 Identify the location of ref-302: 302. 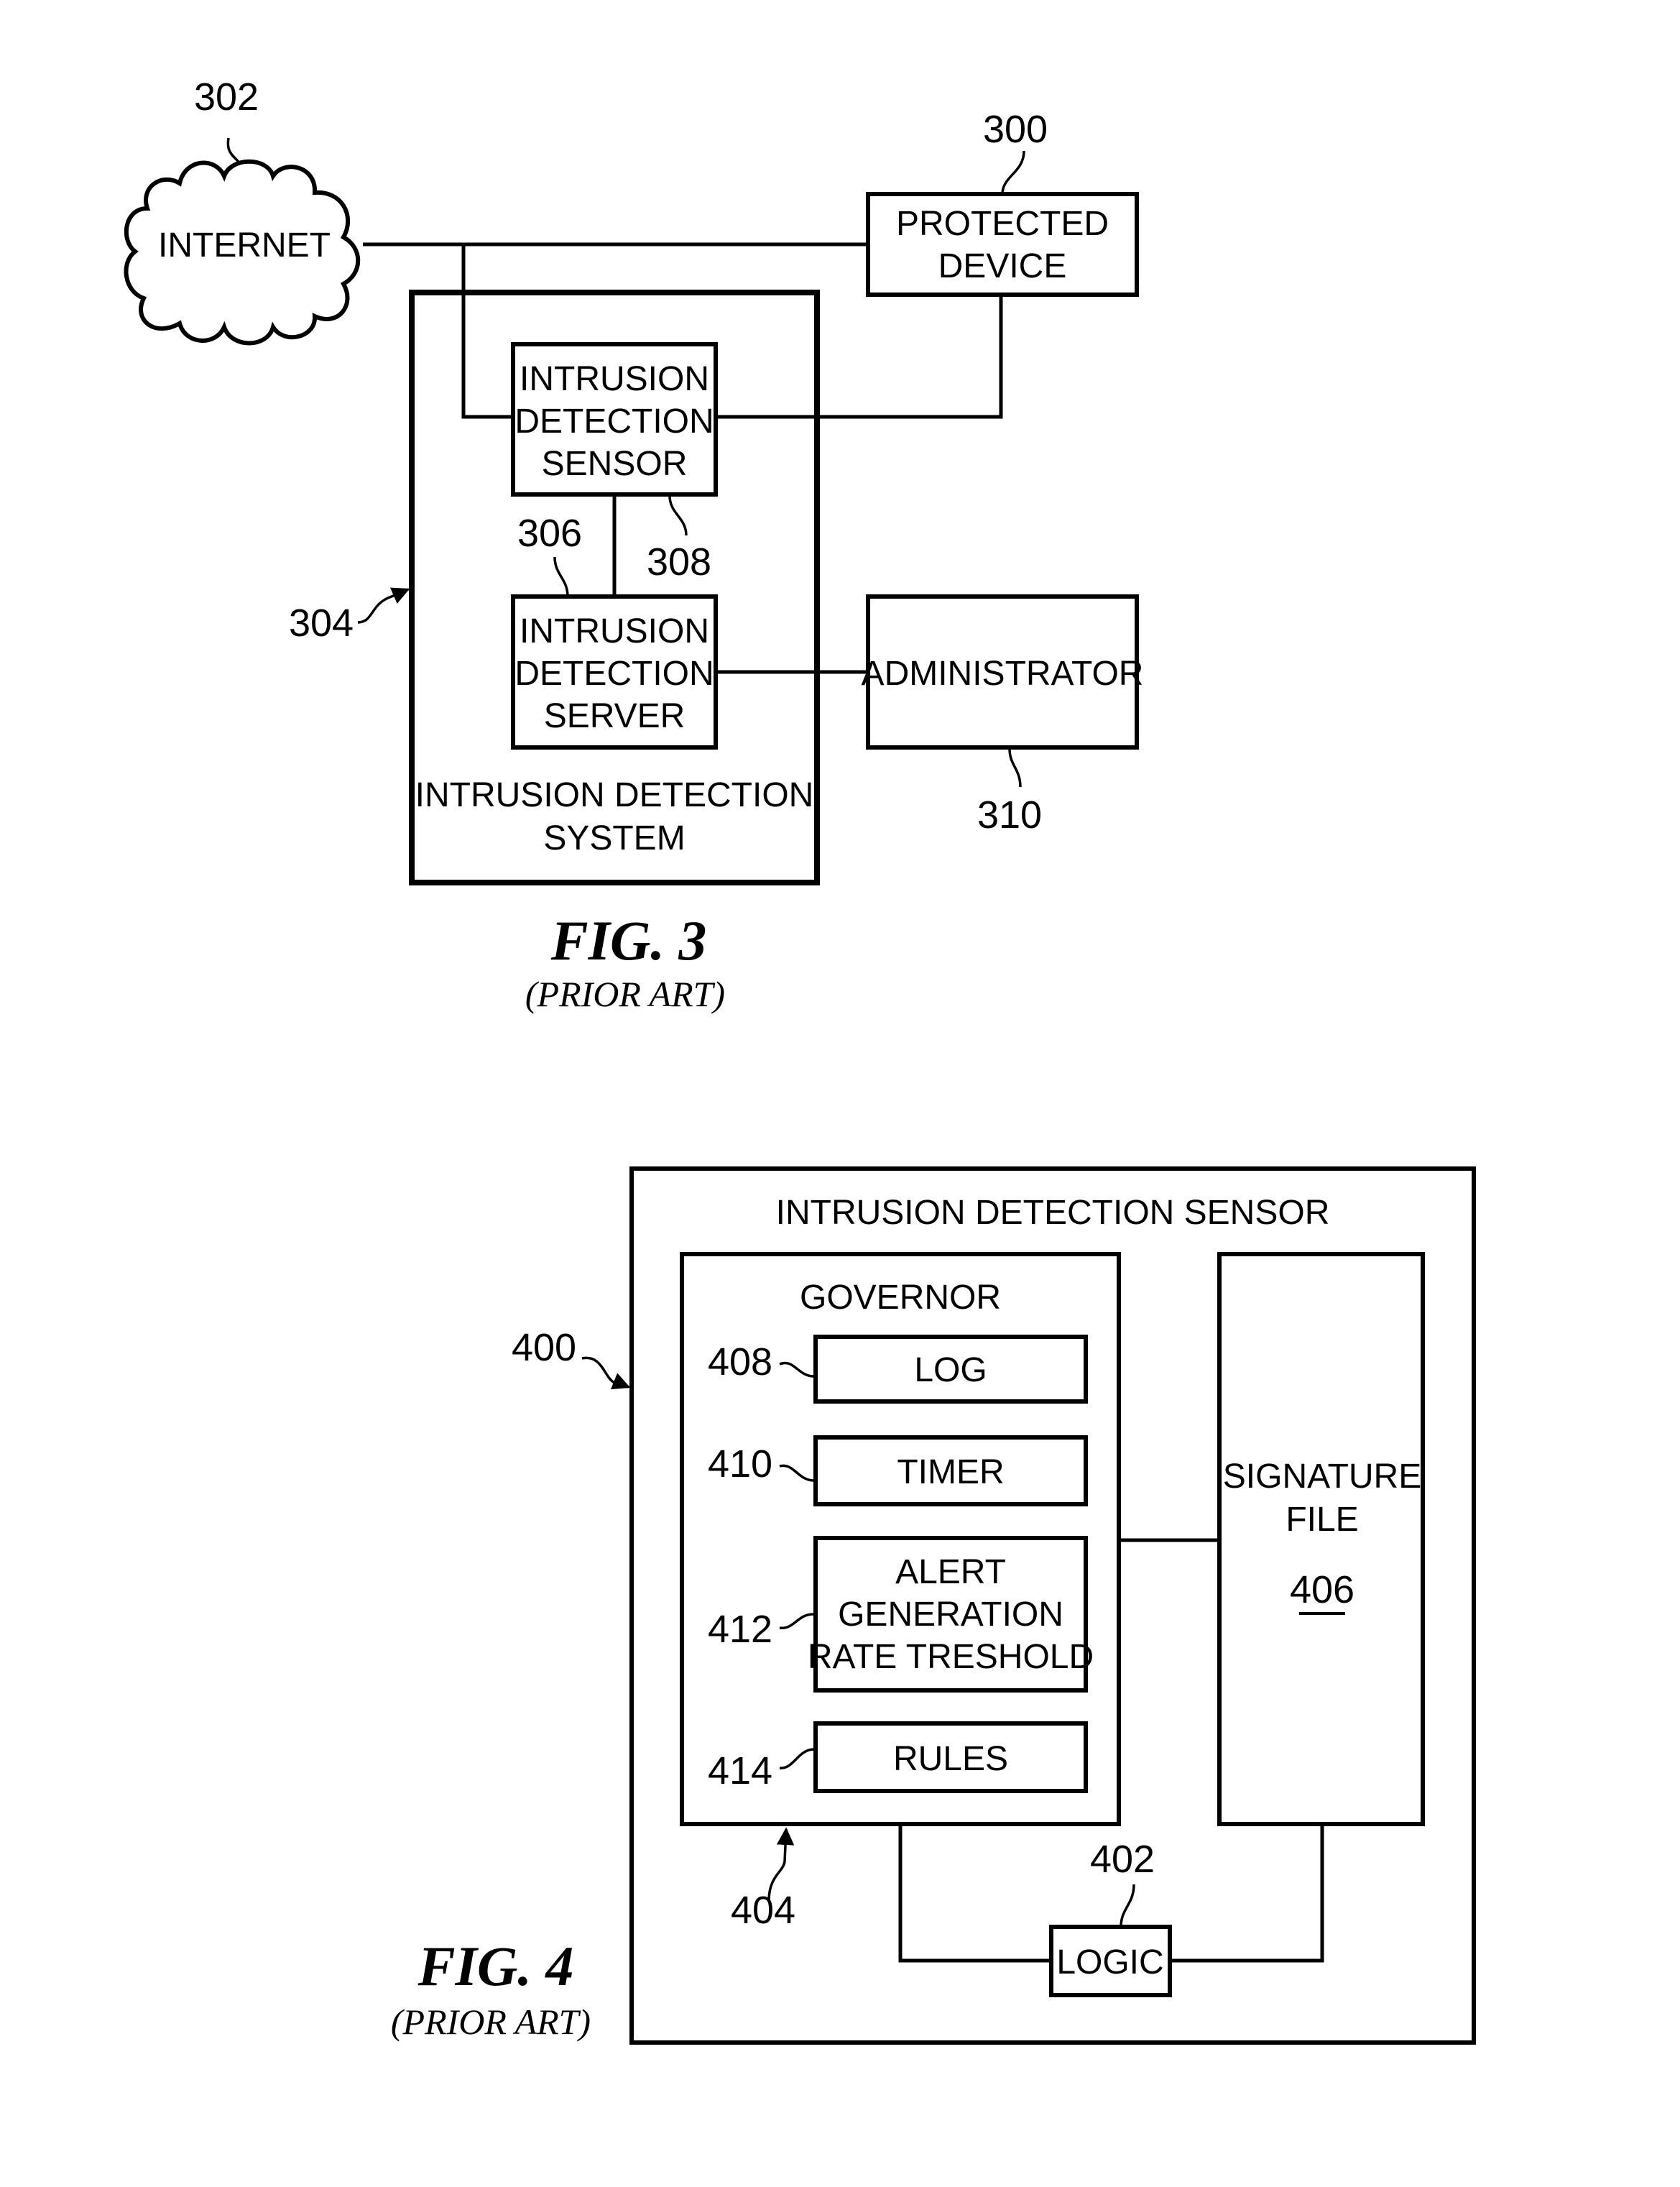
(226, 97).